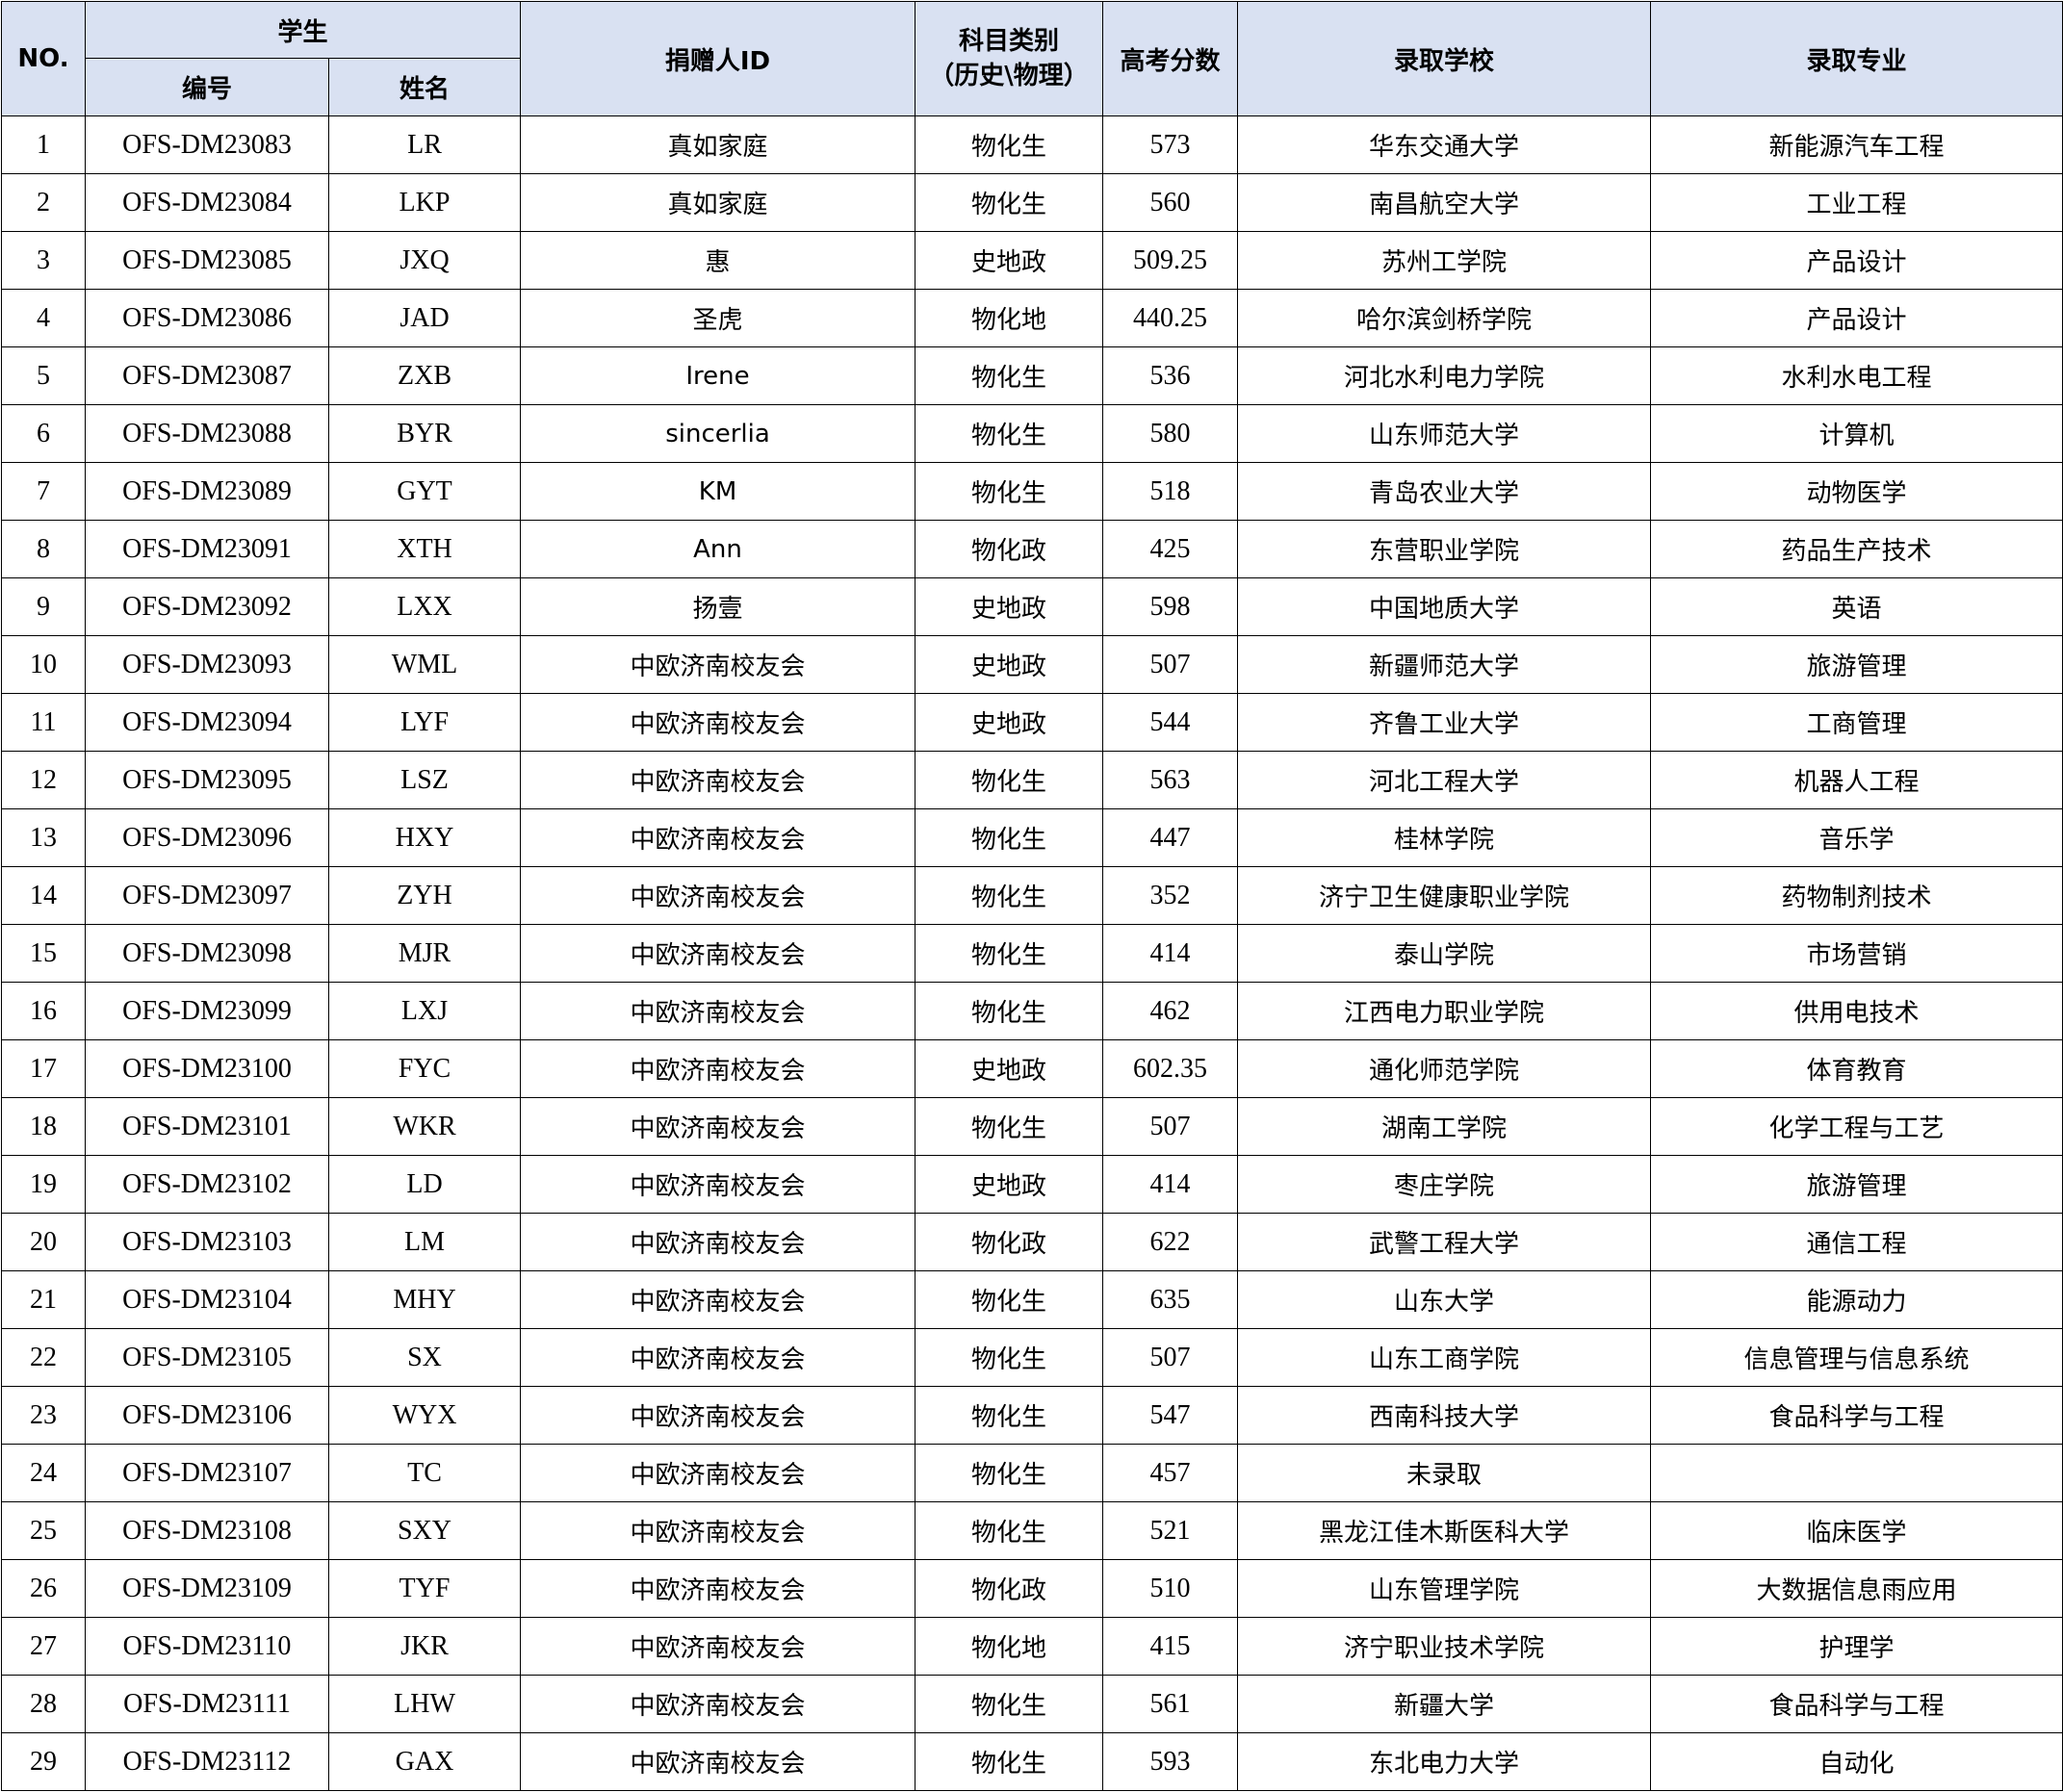  I want to click on cell-score: 521, so click(1170, 1530).